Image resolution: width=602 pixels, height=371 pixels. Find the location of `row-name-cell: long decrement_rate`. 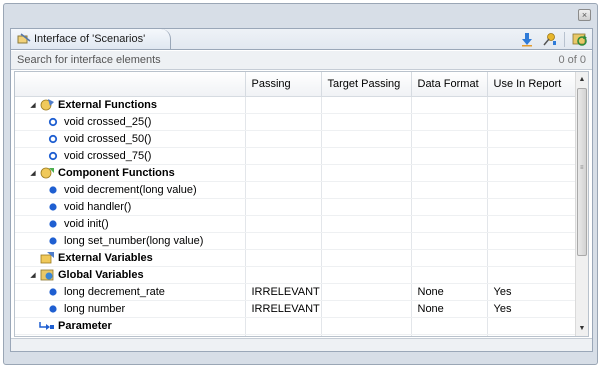

row-name-cell: long decrement_rate is located at coordinates (130, 292).